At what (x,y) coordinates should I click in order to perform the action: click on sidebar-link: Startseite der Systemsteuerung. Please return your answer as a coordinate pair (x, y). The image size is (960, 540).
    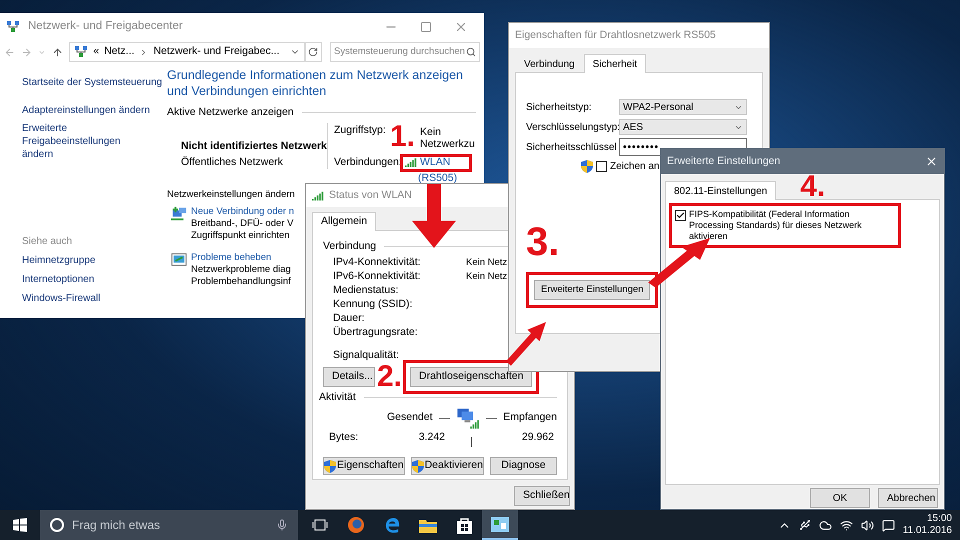
    Looking at the image, I should click on (94, 82).